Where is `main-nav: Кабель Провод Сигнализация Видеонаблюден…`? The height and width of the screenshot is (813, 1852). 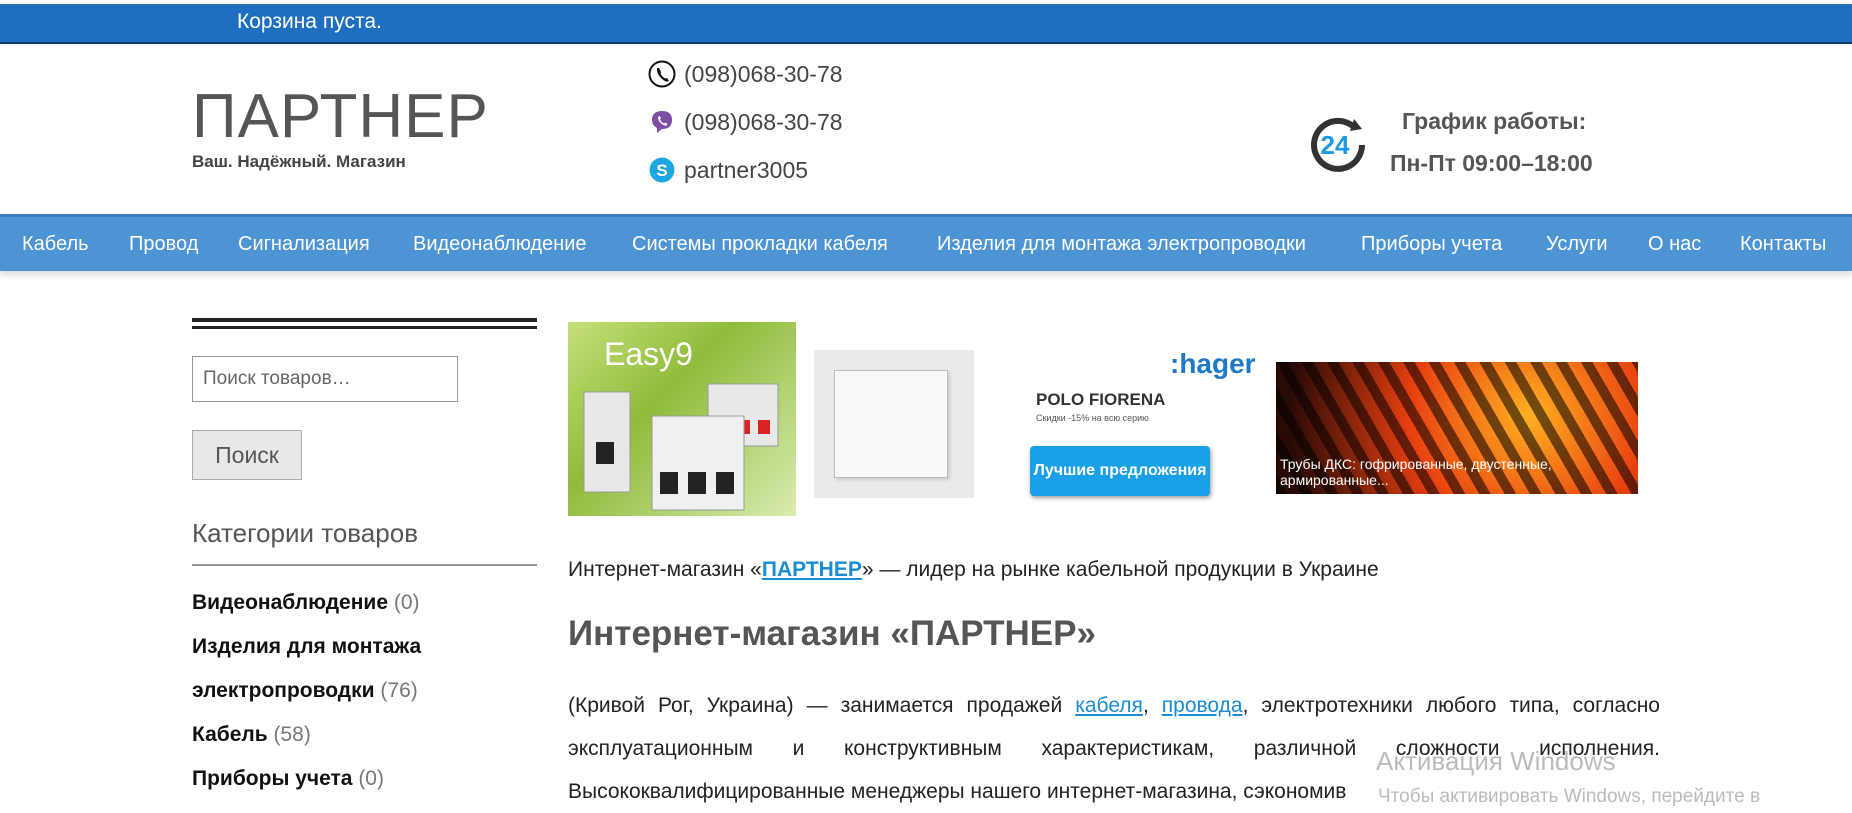 main-nav: Кабель Провод Сигнализация Видеонаблюден… is located at coordinates (926, 242).